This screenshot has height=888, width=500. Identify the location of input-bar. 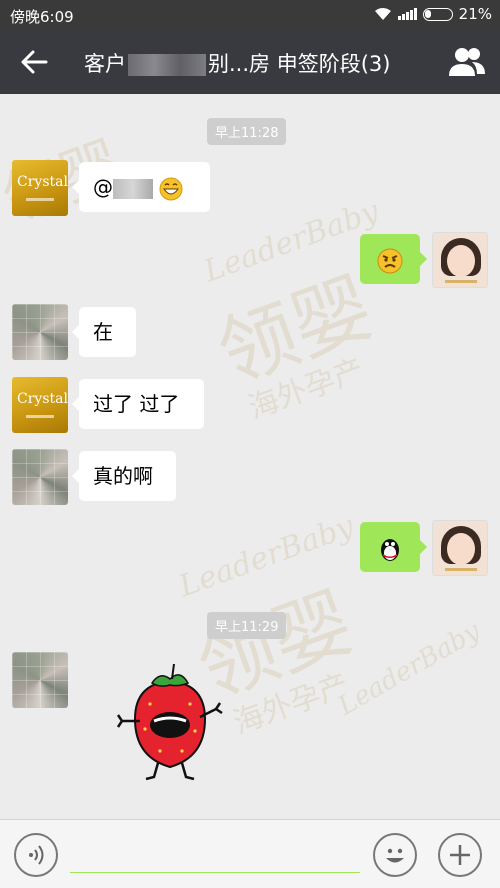
(250, 853).